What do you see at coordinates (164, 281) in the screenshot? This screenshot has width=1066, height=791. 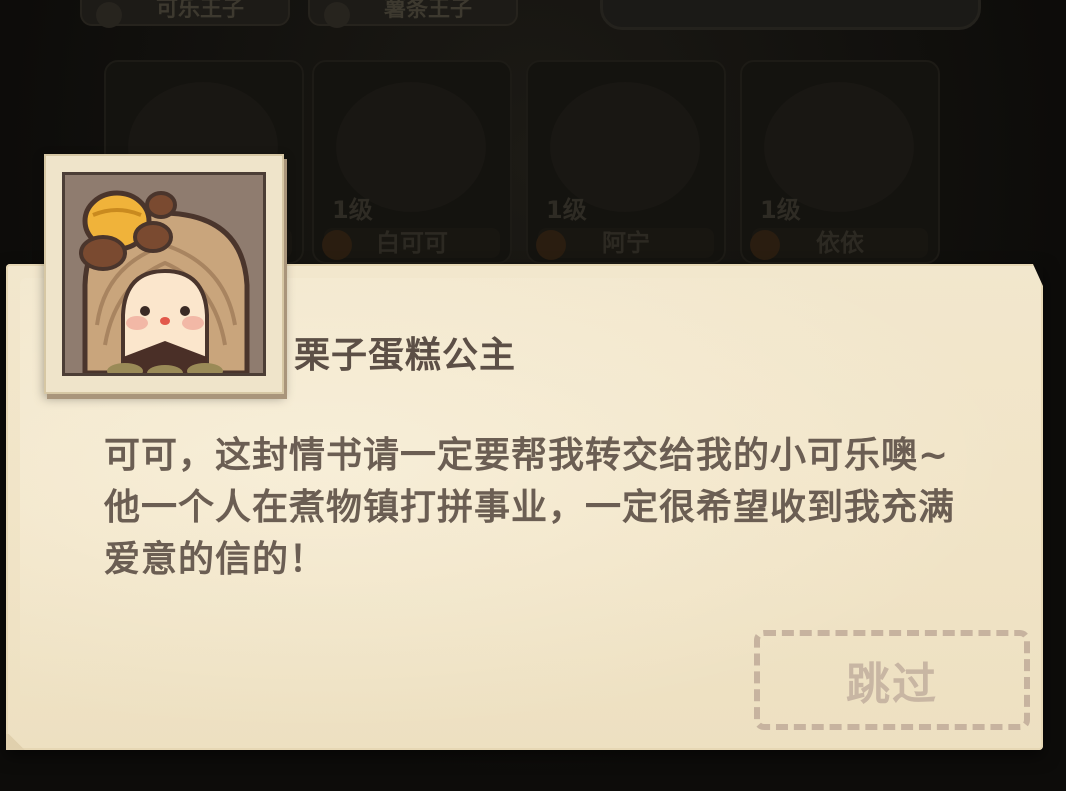 I see `chestnut-cake-princess-avatar` at bounding box center [164, 281].